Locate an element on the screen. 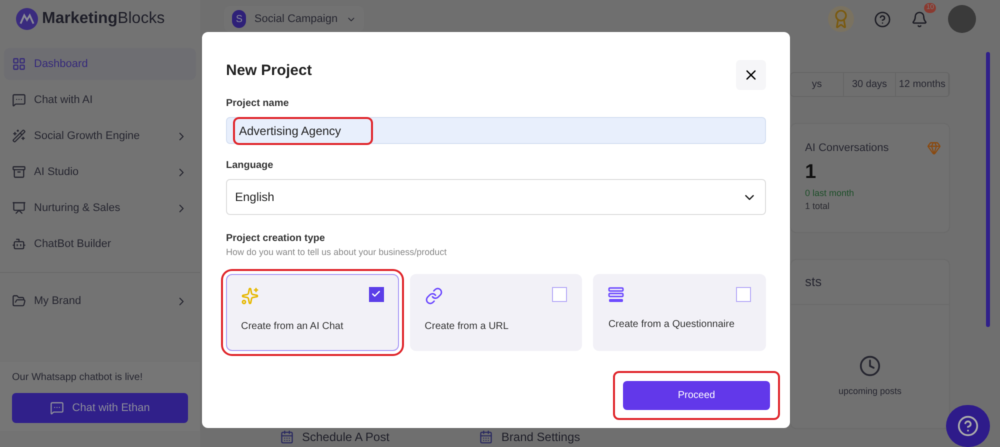 This screenshot has width=1000, height=447. campaign-avatar: S is located at coordinates (239, 19).